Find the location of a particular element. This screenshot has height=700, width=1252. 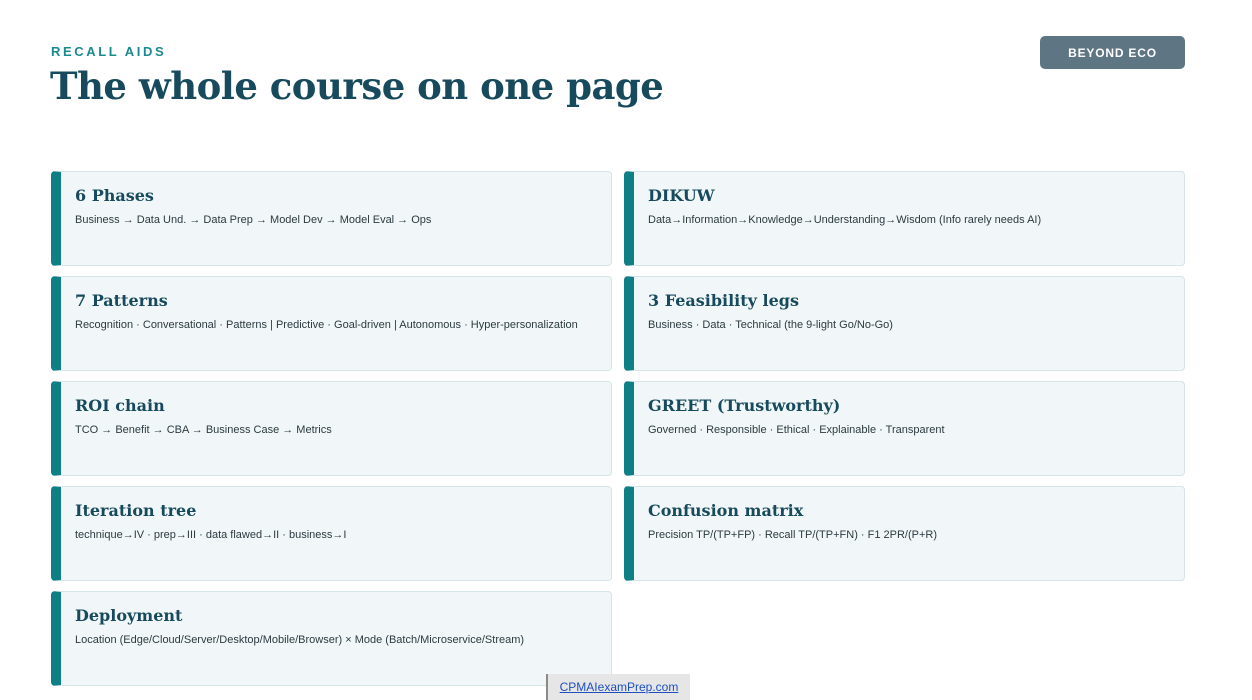

card-title: DIKUW is located at coordinates (681, 195).